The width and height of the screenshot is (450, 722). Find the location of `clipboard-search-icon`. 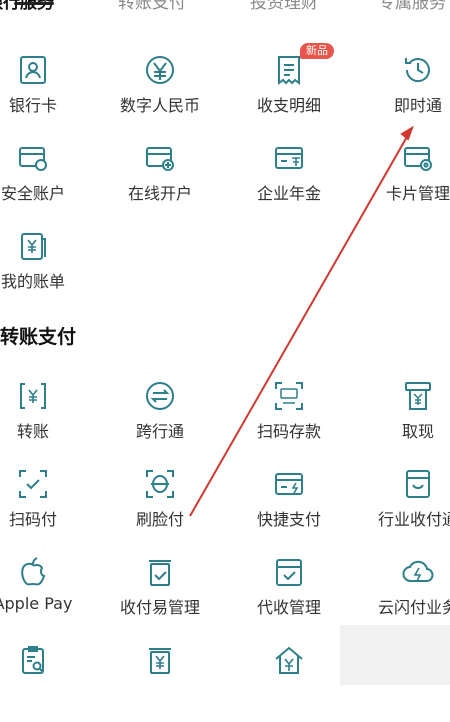

clipboard-search-icon is located at coordinates (33, 660).